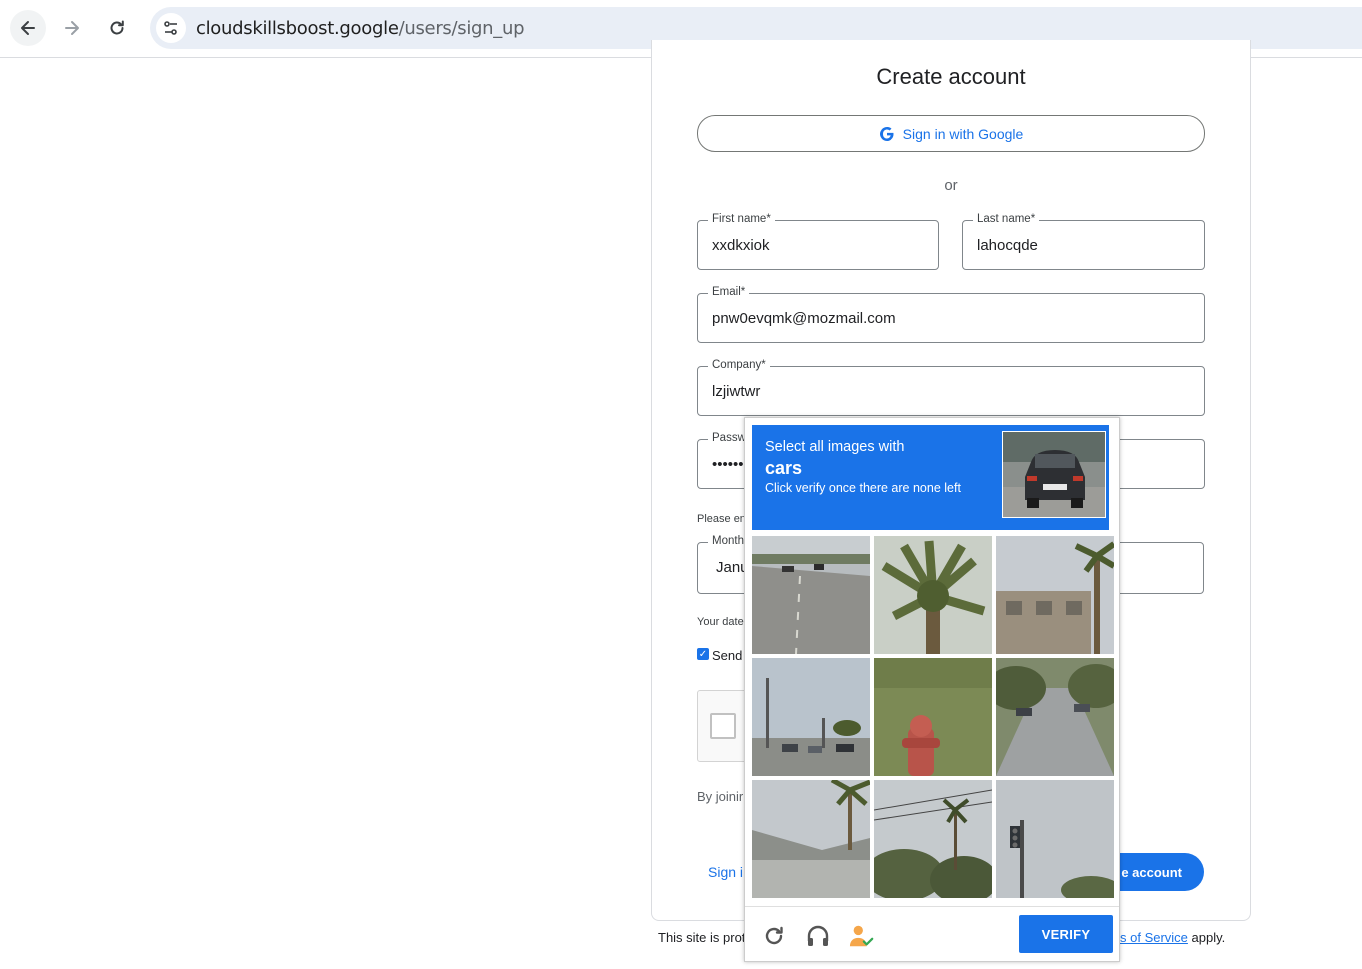 Image resolution: width=1362 pixels, height=969 pixels. Describe the element at coordinates (727, 655) in the screenshot. I see `send-updates-label: Send` at that location.